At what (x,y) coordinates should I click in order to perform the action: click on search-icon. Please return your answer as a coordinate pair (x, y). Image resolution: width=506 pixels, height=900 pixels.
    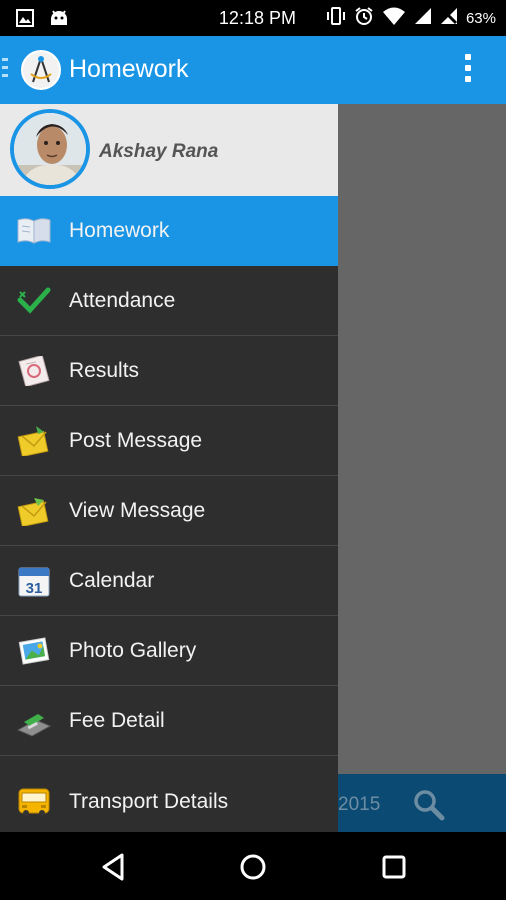
    Looking at the image, I should click on (429, 807).